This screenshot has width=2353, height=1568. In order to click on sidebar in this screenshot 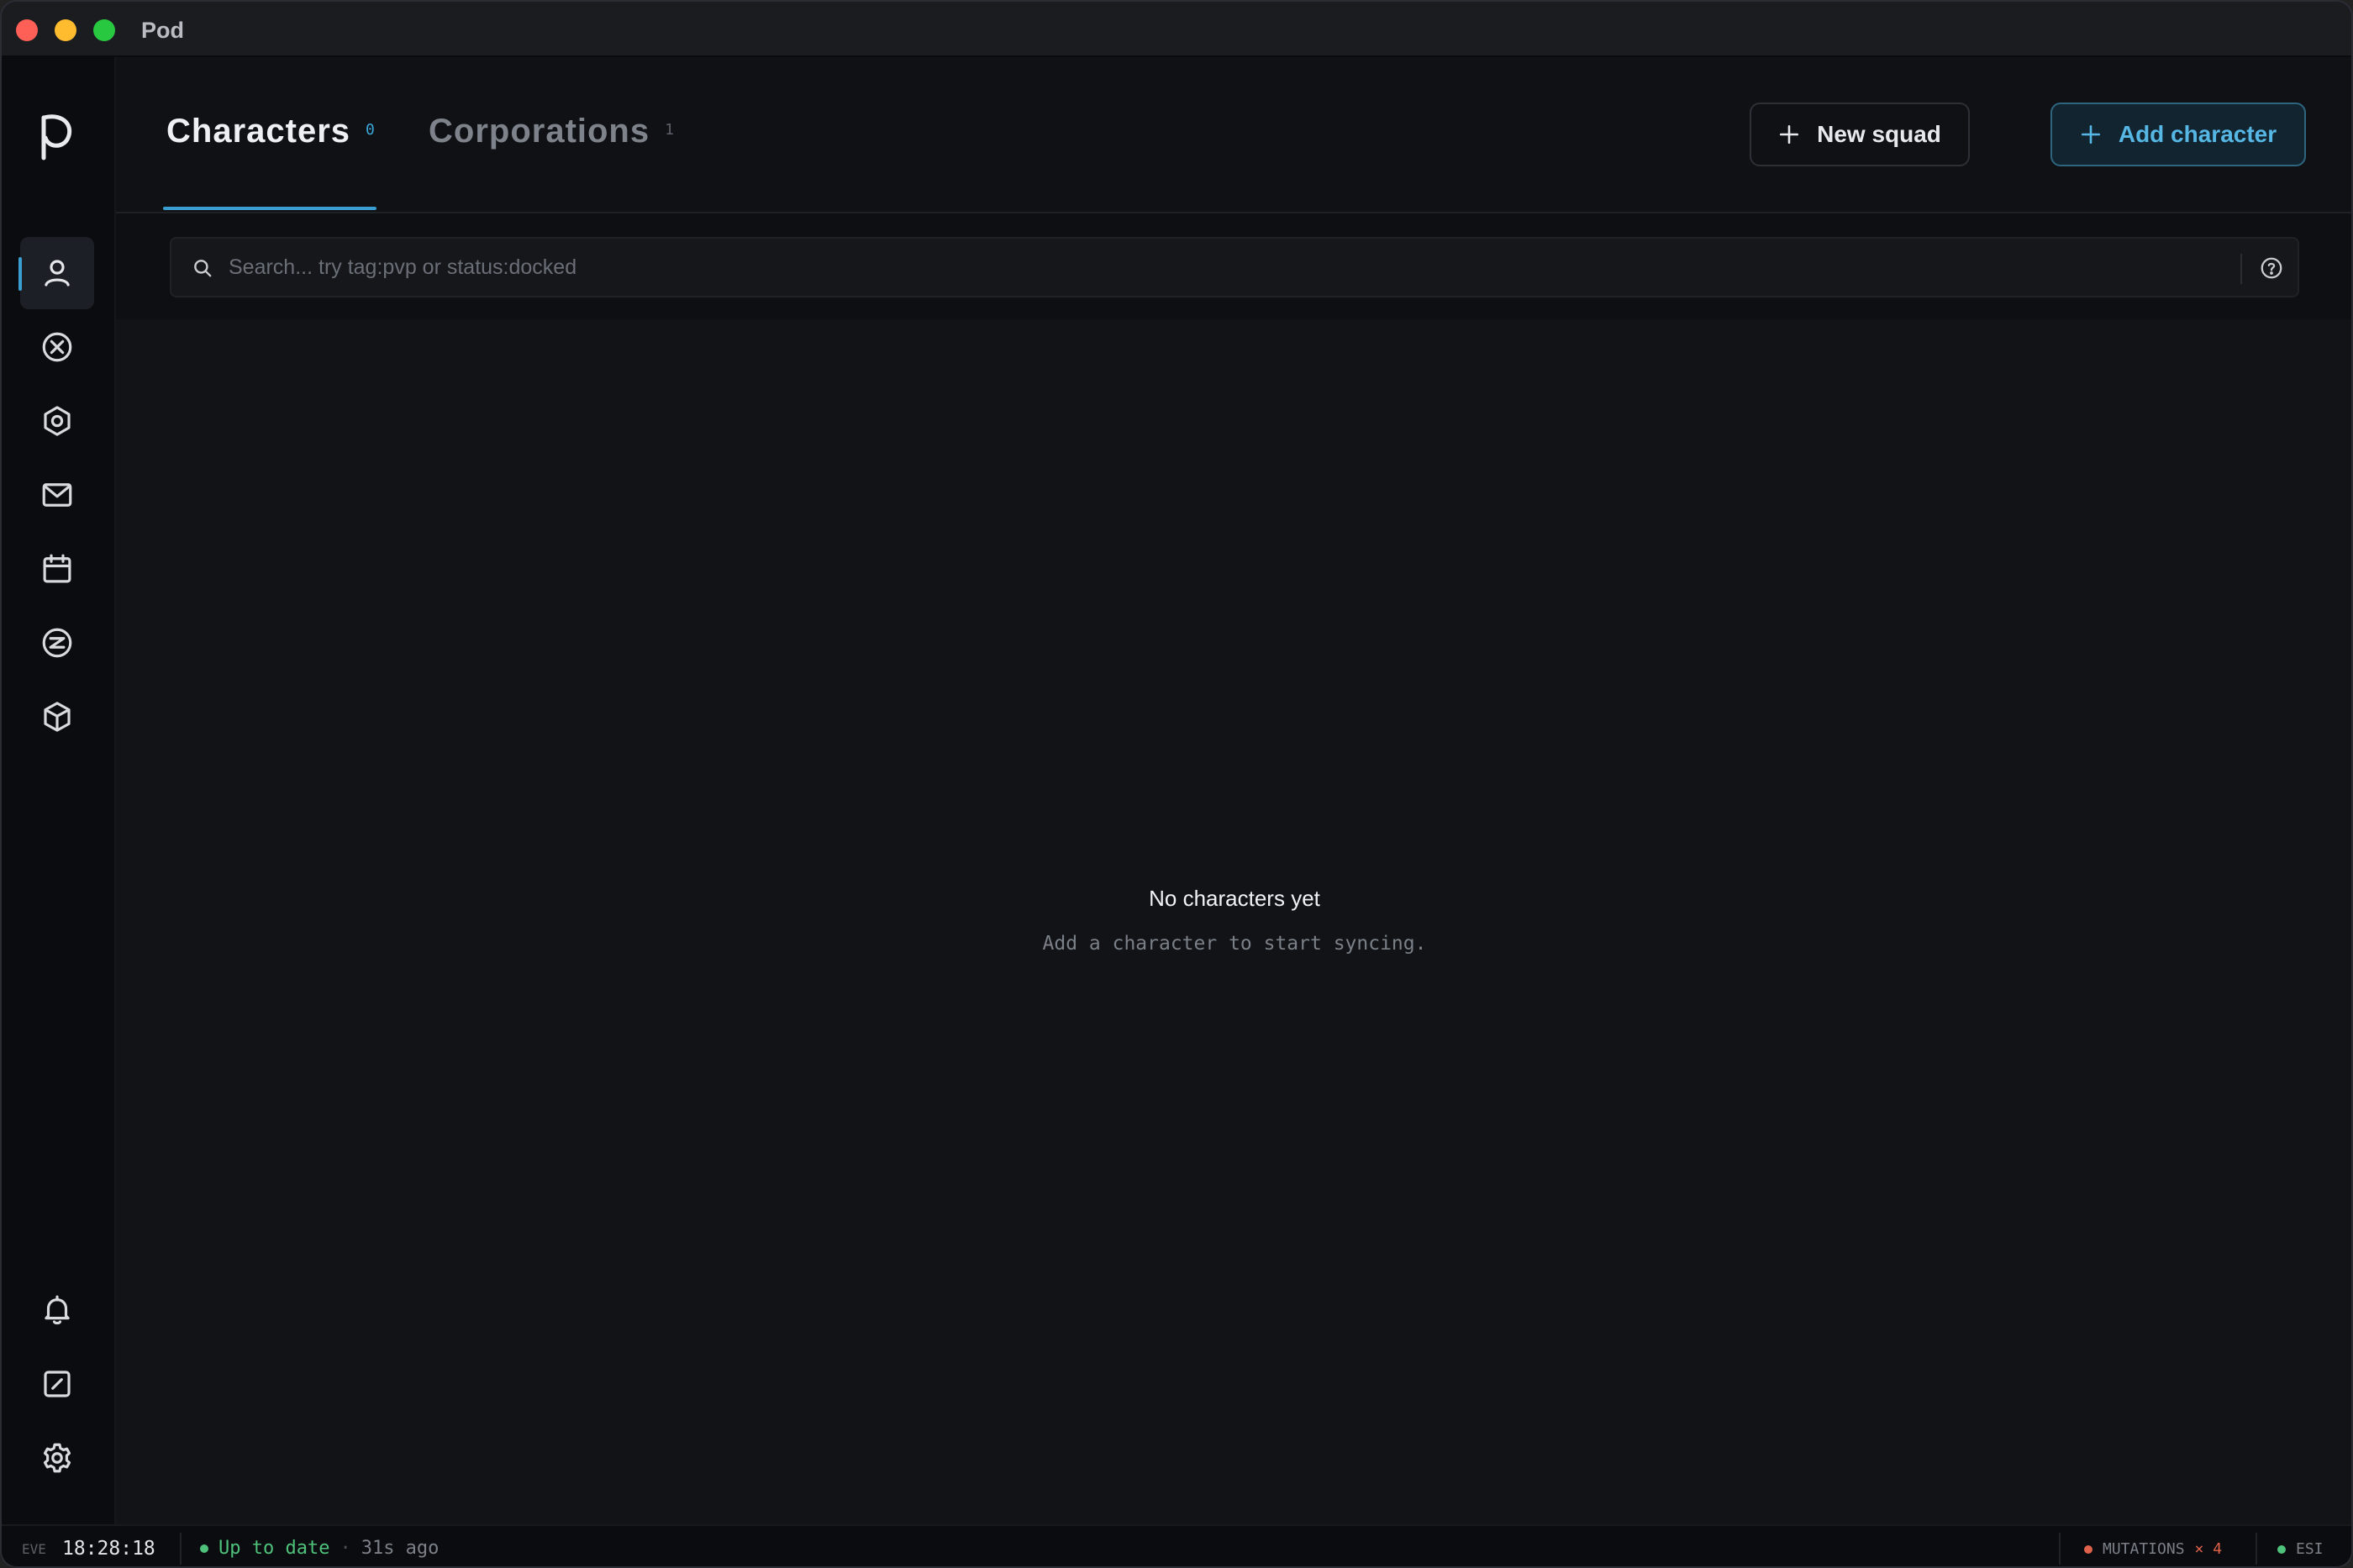, I will do `click(59, 791)`.